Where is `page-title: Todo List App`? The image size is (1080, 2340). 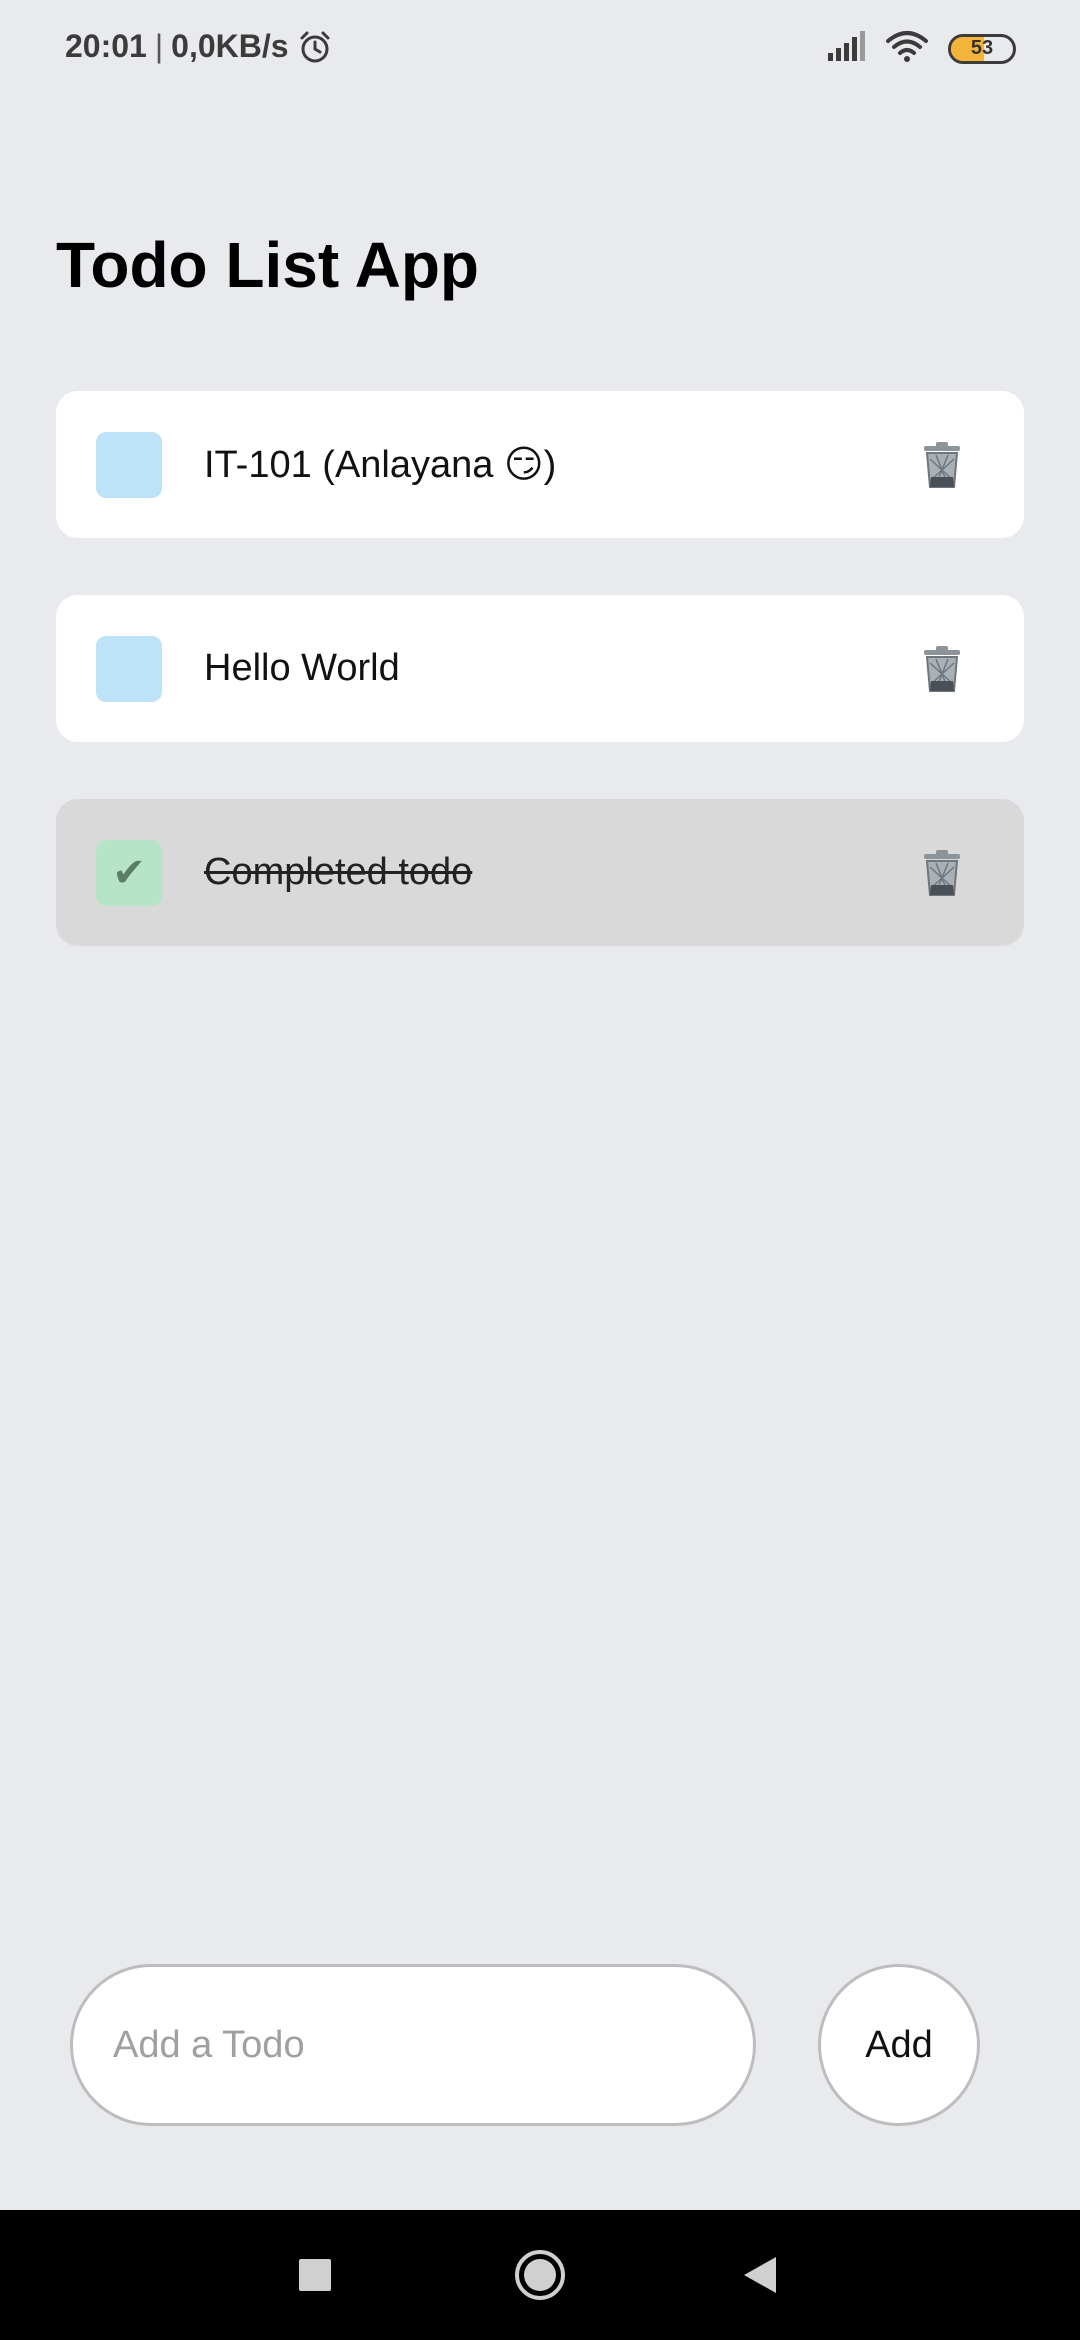 page-title: Todo List App is located at coordinates (267, 265).